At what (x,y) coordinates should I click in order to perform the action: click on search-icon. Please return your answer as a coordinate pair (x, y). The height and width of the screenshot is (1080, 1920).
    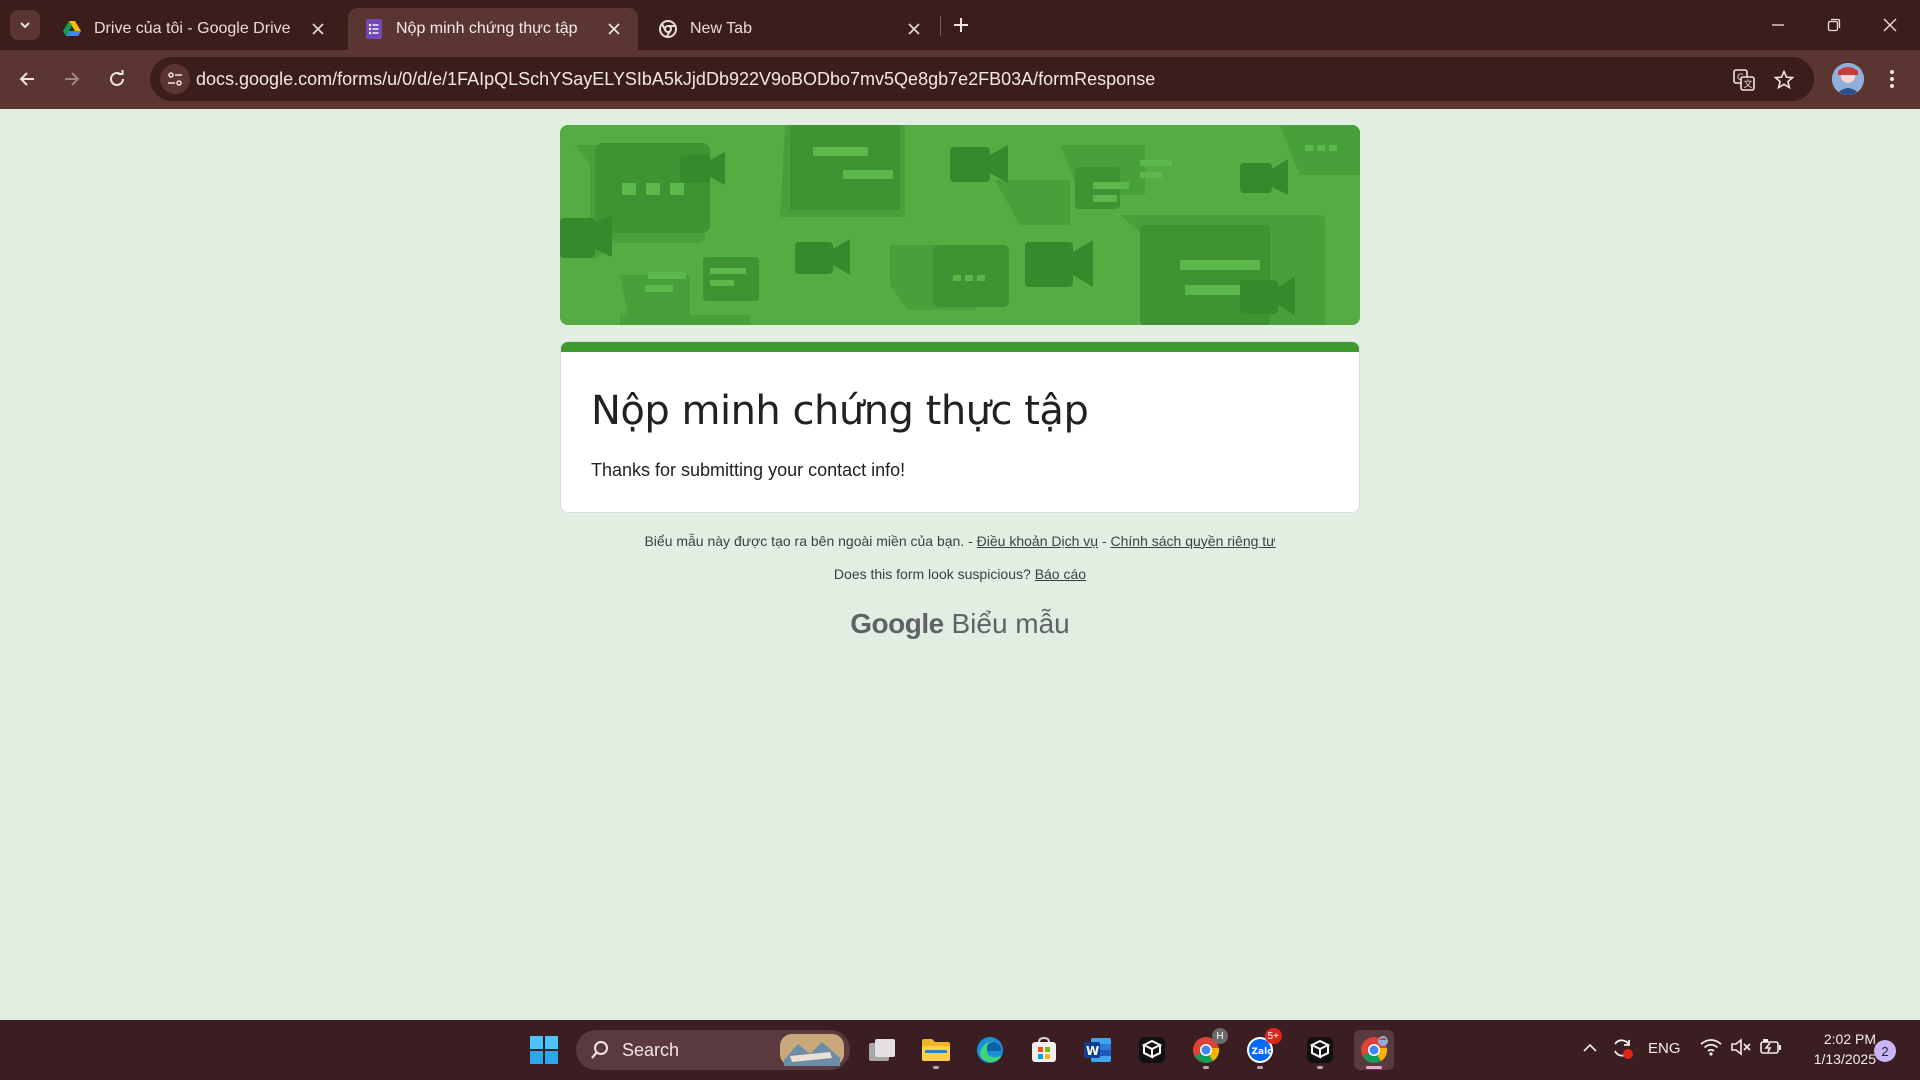
    Looking at the image, I should click on (599, 1050).